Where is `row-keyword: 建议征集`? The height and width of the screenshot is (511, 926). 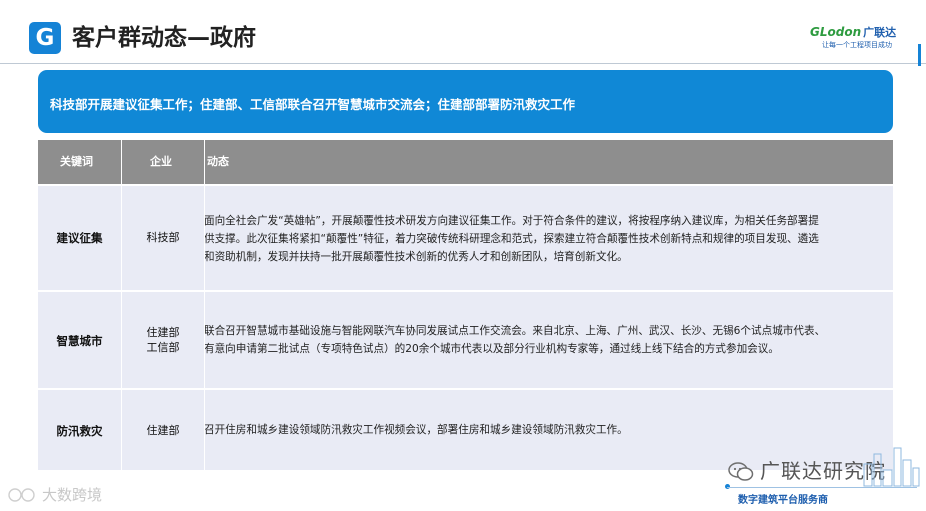 row-keyword: 建议征集 is located at coordinates (79, 238).